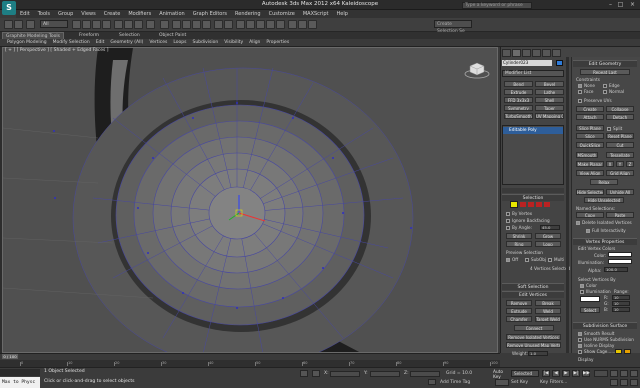 This screenshot has height=388, width=640. I want to click on add-time-tag-button: Add Time Tag, so click(455, 382).